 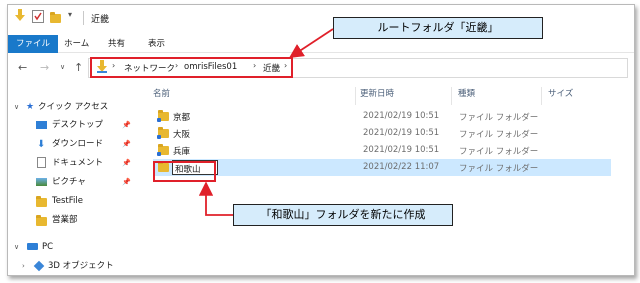 I want to click on file-row: 大阪 2021/02/19 10:51 ファイル フォルダー, so click(x=382, y=133).